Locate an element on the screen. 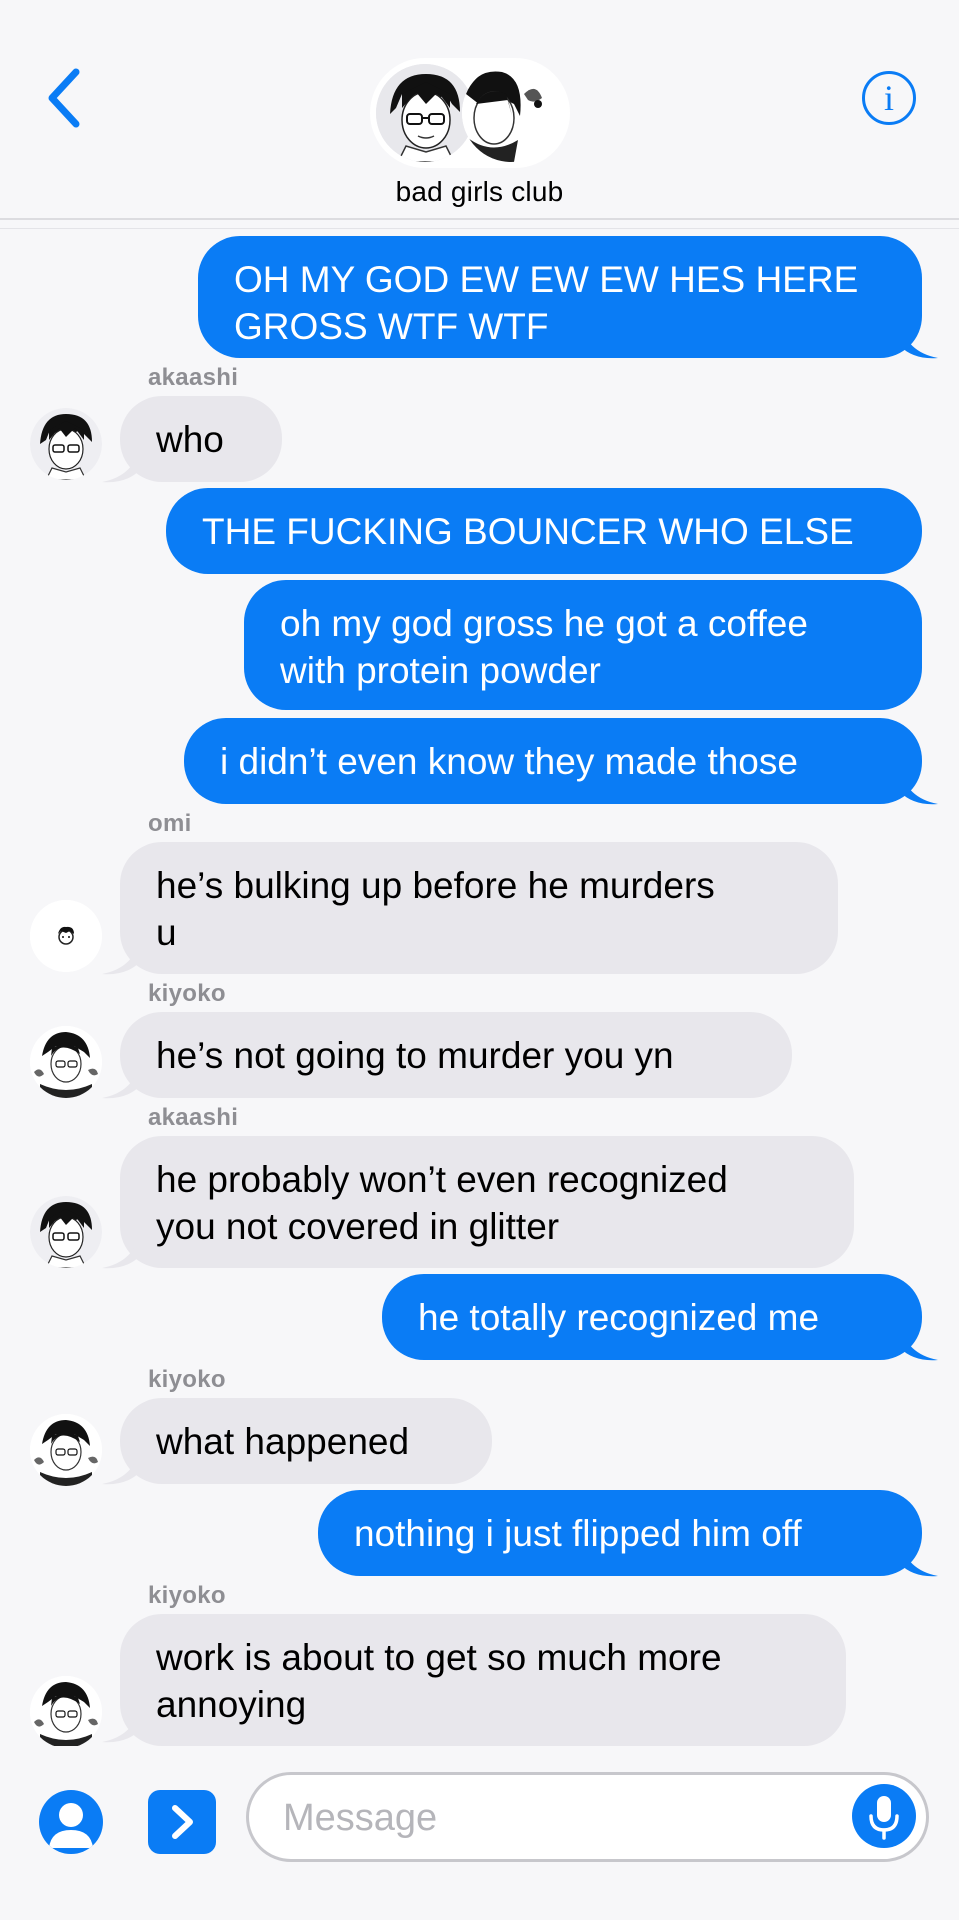 This screenshot has width=959, height=1920. info-button: i is located at coordinates (889, 98).